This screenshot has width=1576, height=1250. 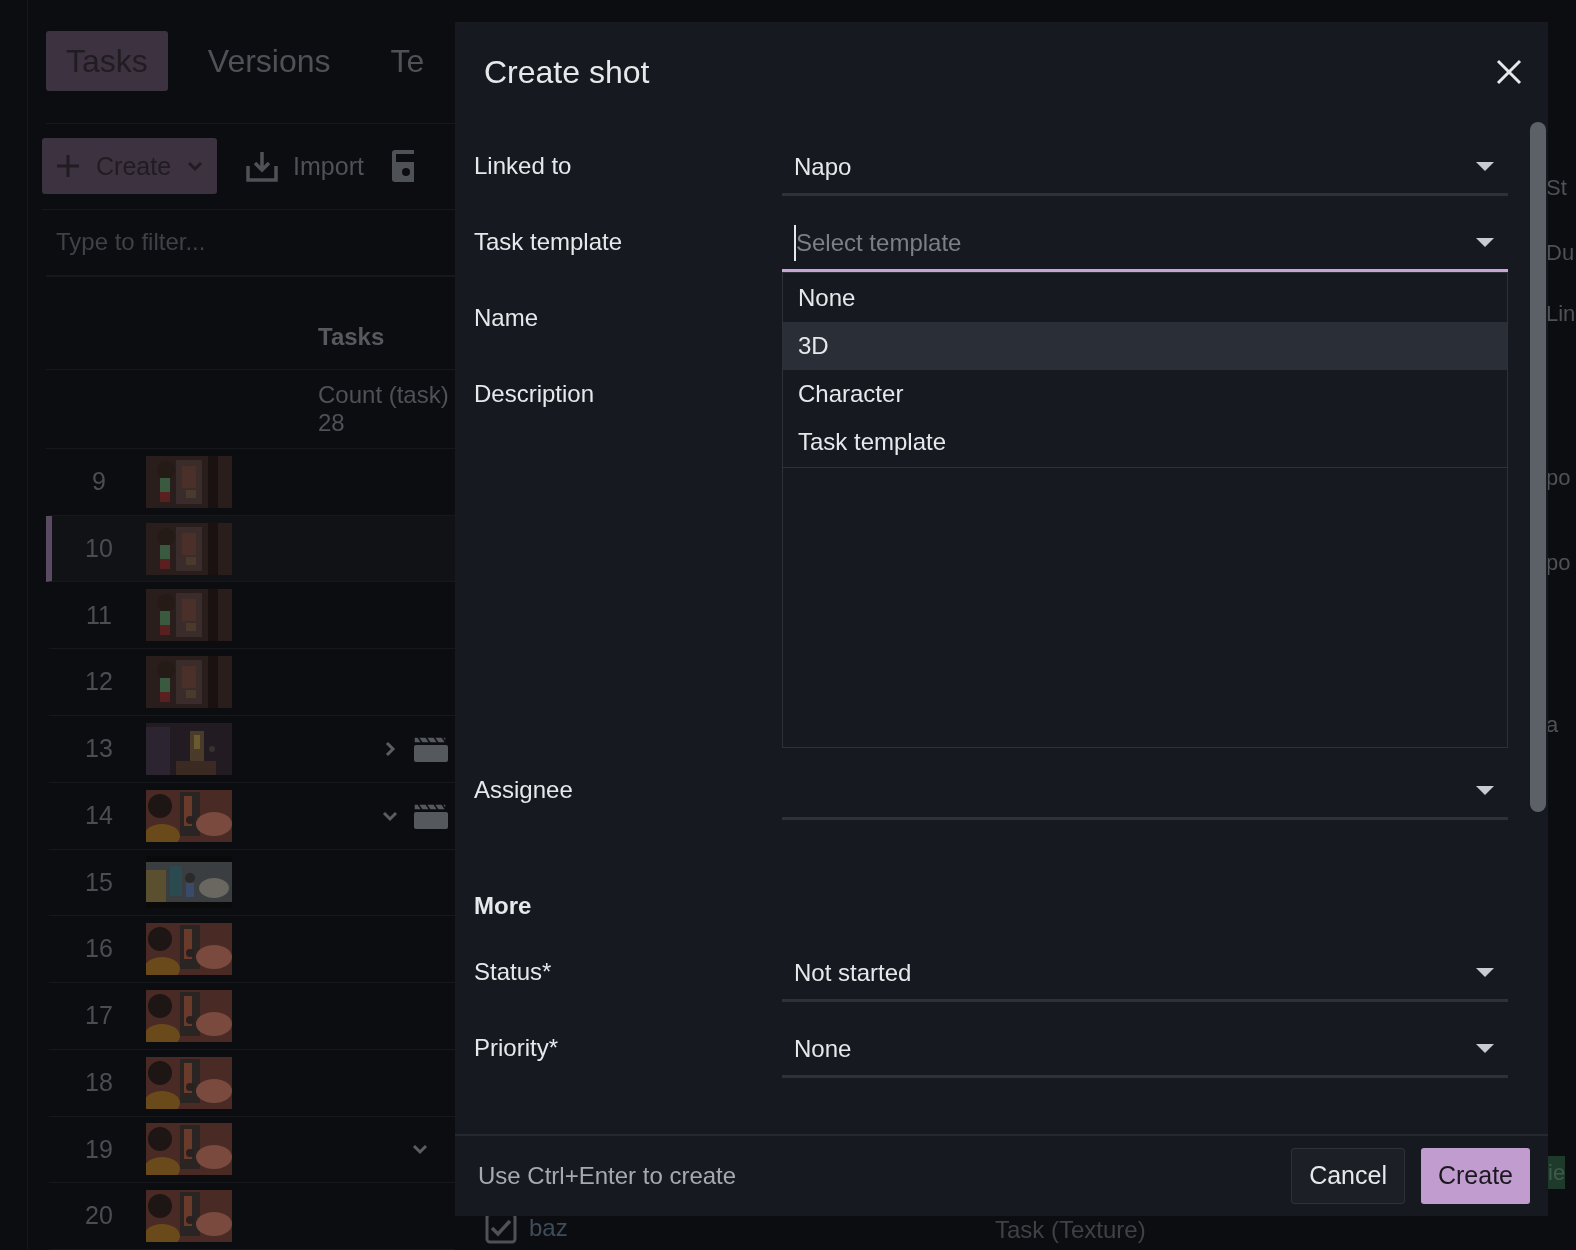 What do you see at coordinates (99, 949) in the screenshot?
I see `row-number: 16` at bounding box center [99, 949].